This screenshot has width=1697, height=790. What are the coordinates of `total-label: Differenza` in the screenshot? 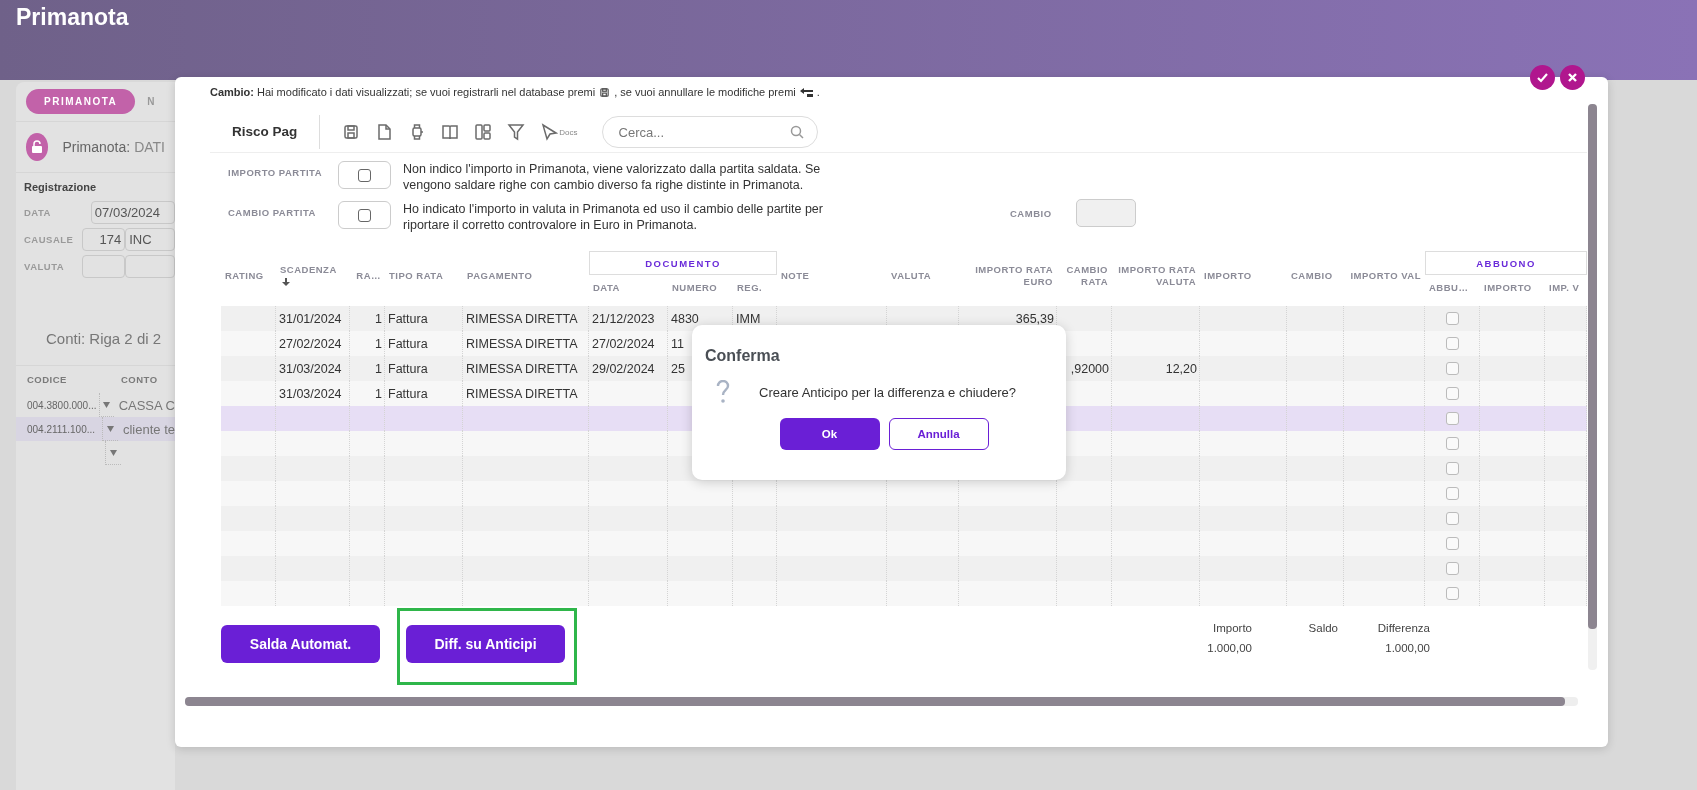 It's located at (1403, 628).